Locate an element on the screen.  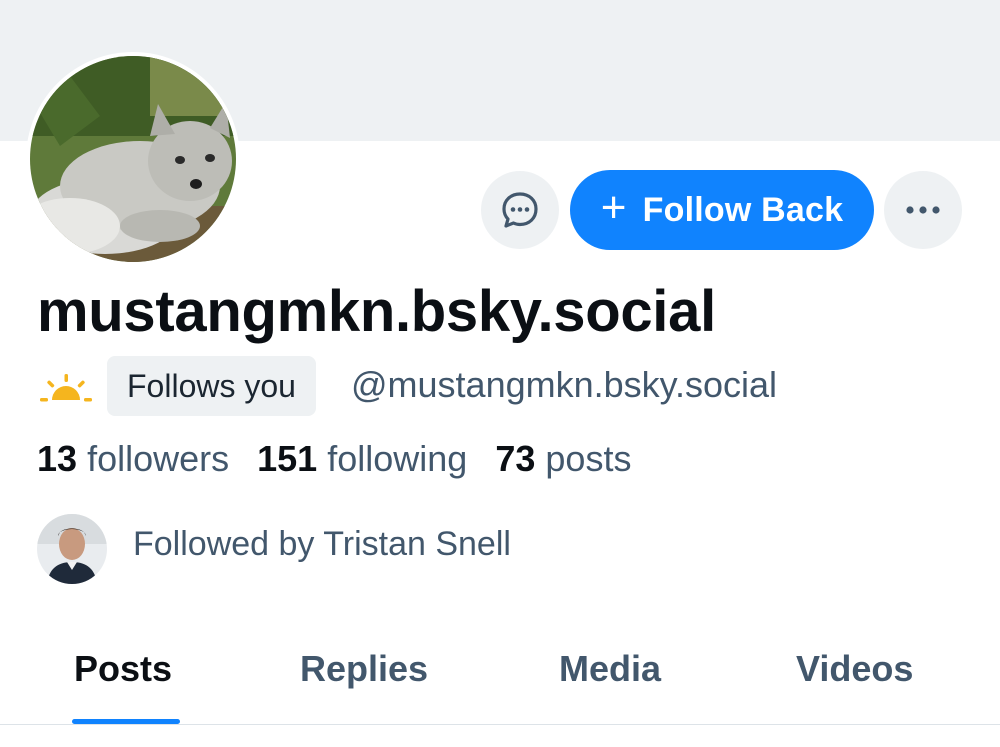
following-count: 151 is located at coordinates (287, 458).